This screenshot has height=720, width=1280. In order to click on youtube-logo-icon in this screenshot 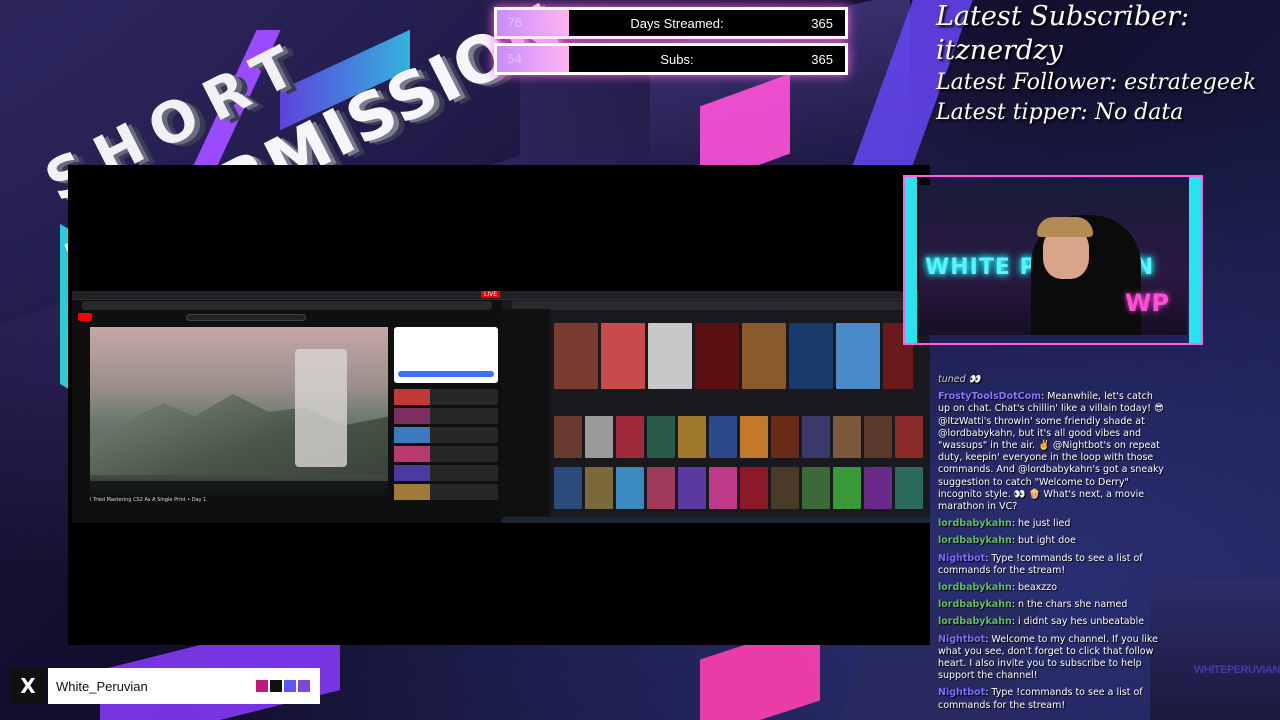, I will do `click(85, 317)`.